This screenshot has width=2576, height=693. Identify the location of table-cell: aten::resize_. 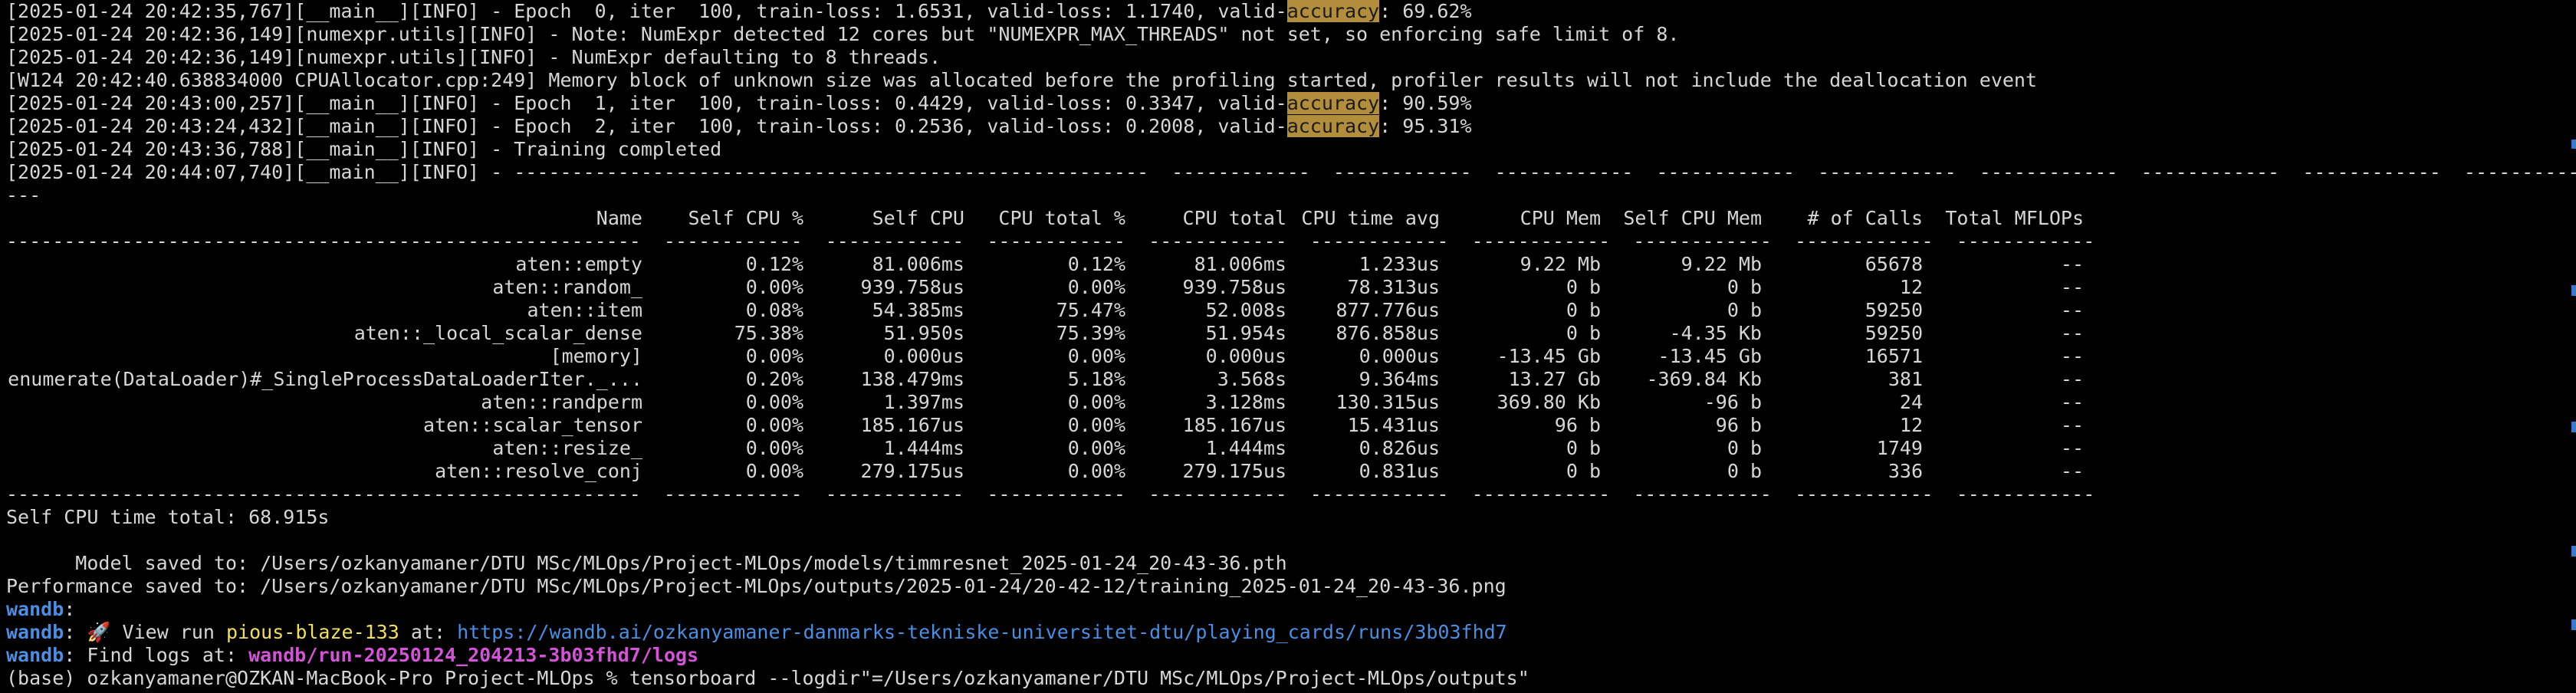
(567, 448).